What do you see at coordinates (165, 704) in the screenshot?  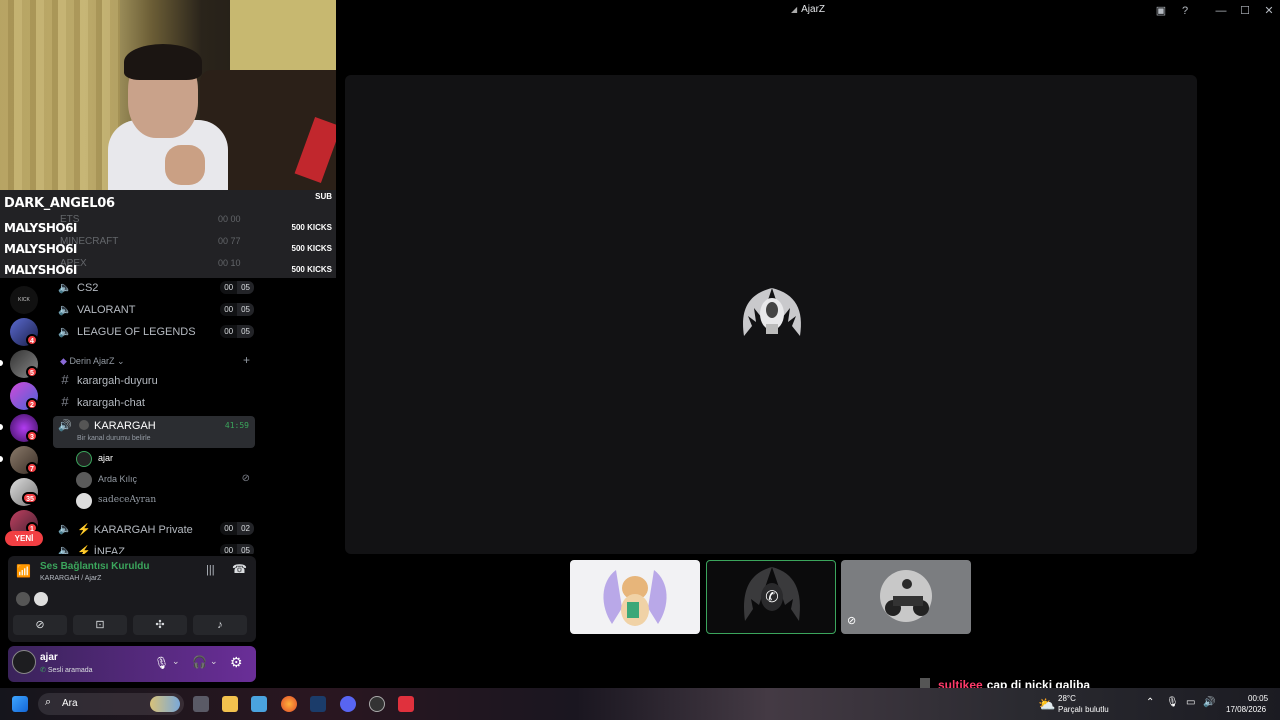 I see `search-highlight-icon` at bounding box center [165, 704].